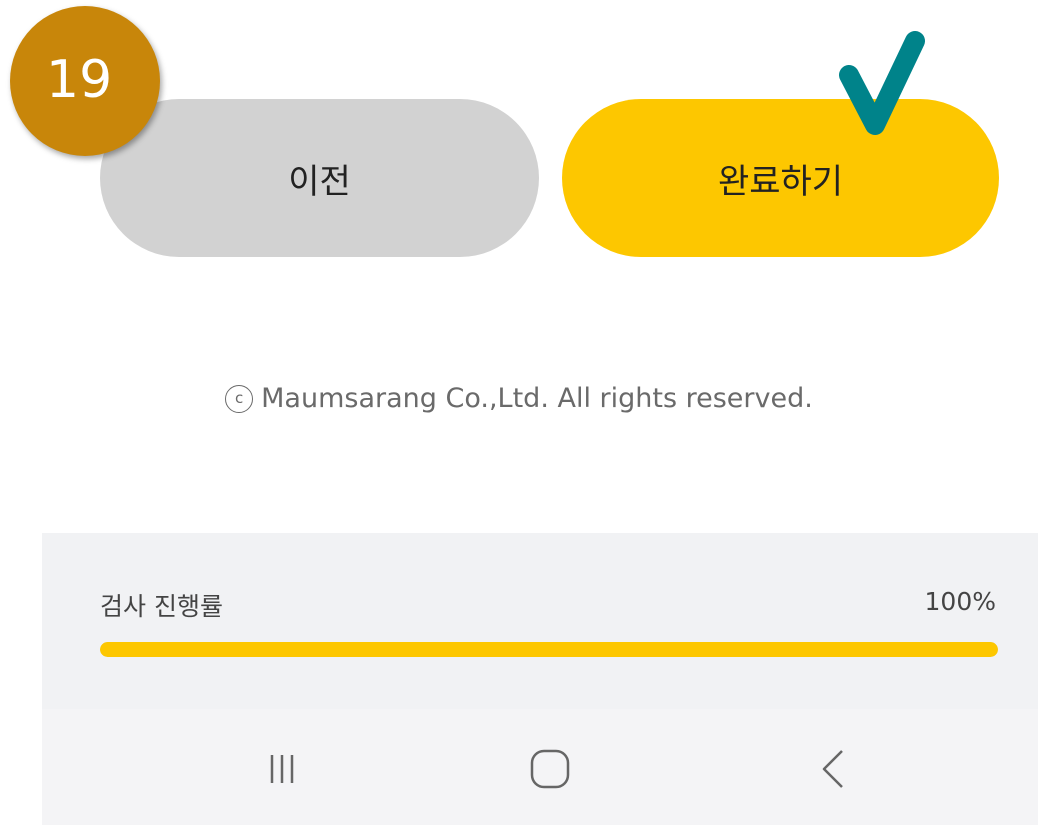 The width and height of the screenshot is (1038, 825). I want to click on home-icon, so click(550, 769).